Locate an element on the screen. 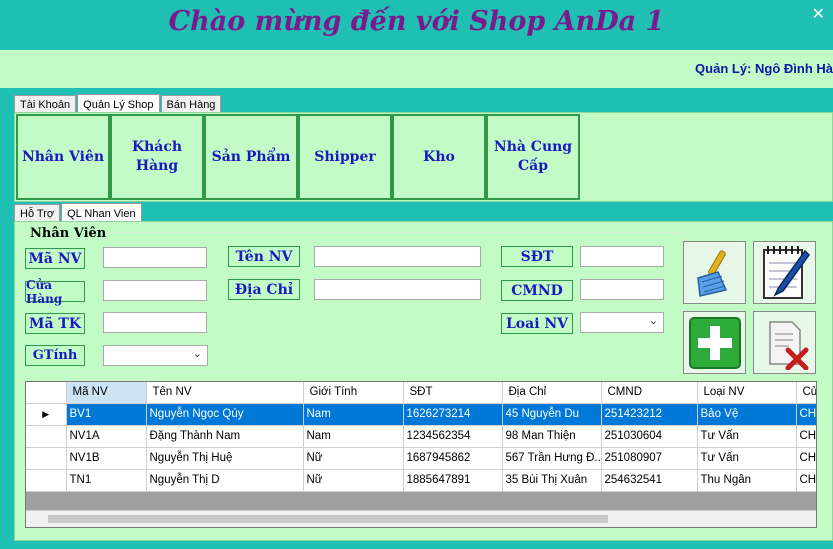  cell: Thu Ngân is located at coordinates (747, 480).